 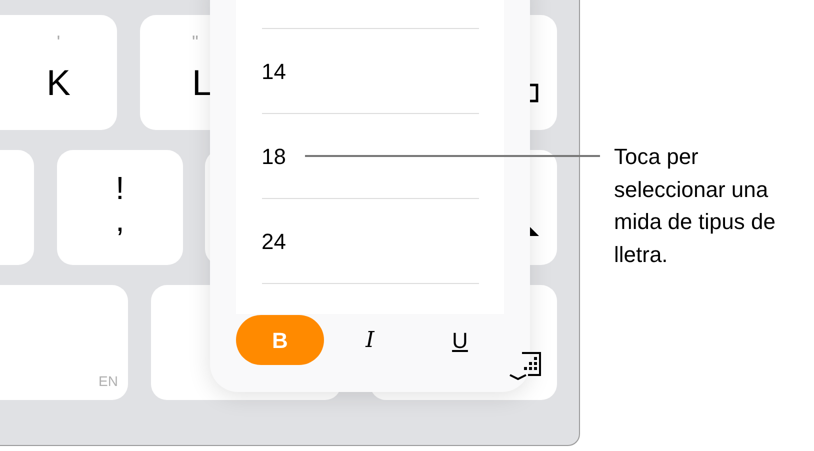 I want to click on keyboard-key: ' K, so click(x=58, y=72).